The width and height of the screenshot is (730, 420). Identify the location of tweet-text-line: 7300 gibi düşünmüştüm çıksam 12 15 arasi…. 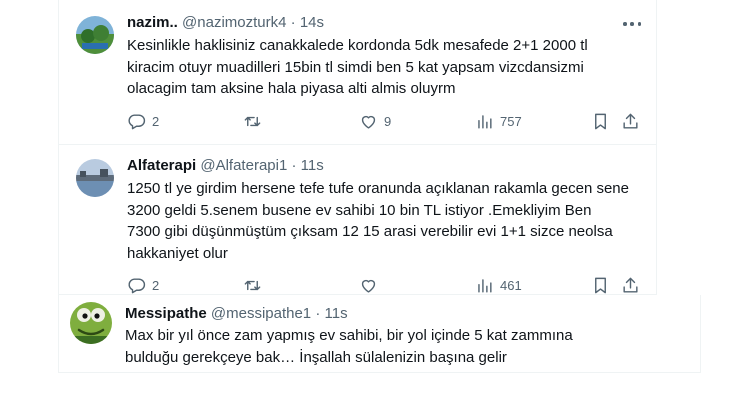
(370, 231).